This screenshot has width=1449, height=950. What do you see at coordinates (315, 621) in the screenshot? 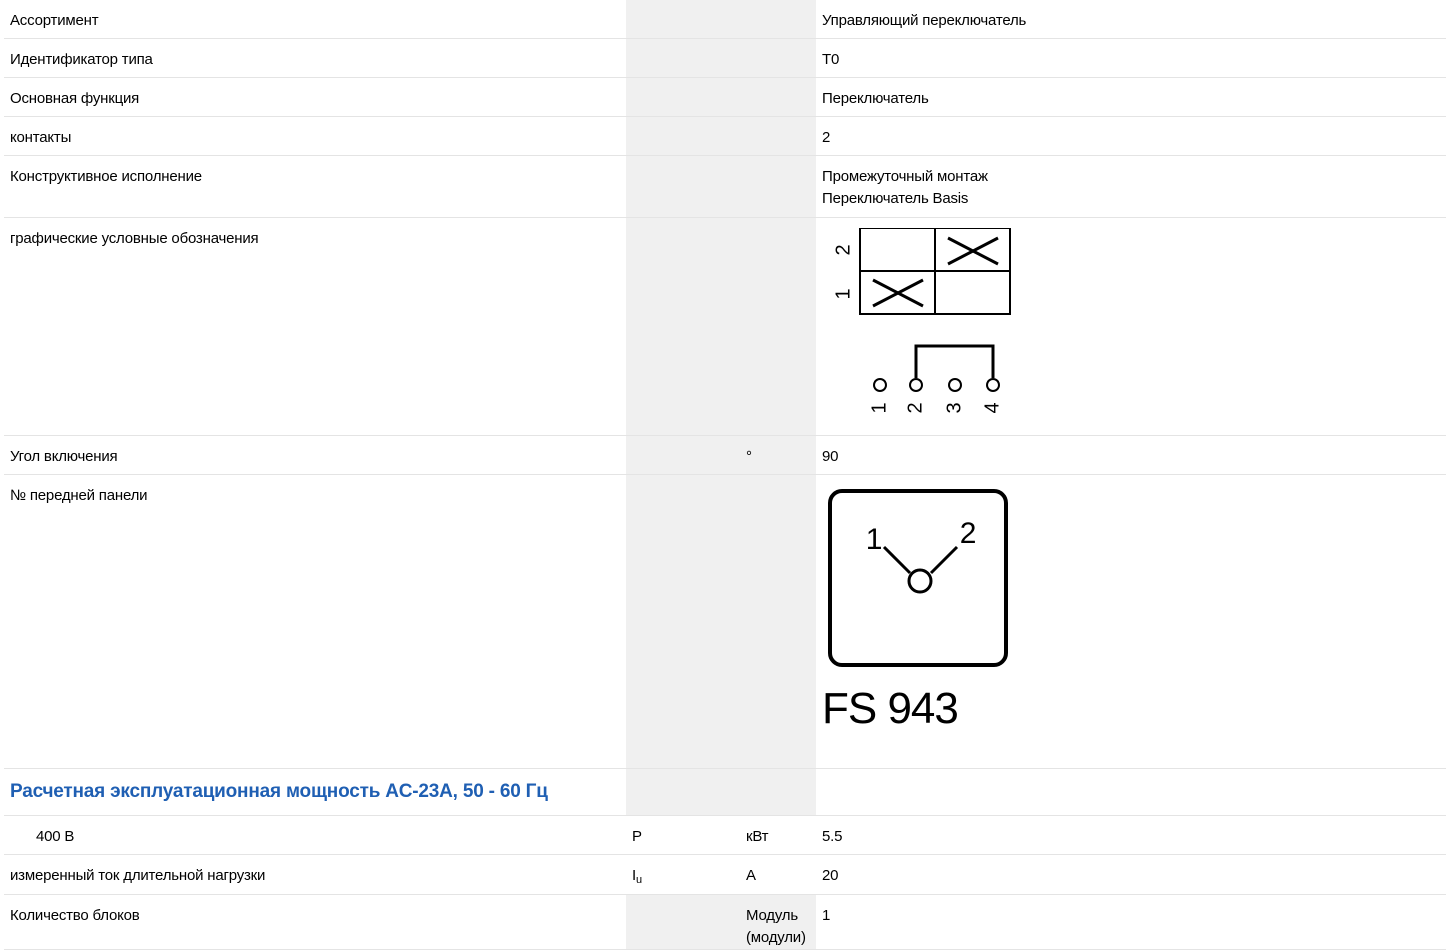
I see `row-label: № передней панели` at bounding box center [315, 621].